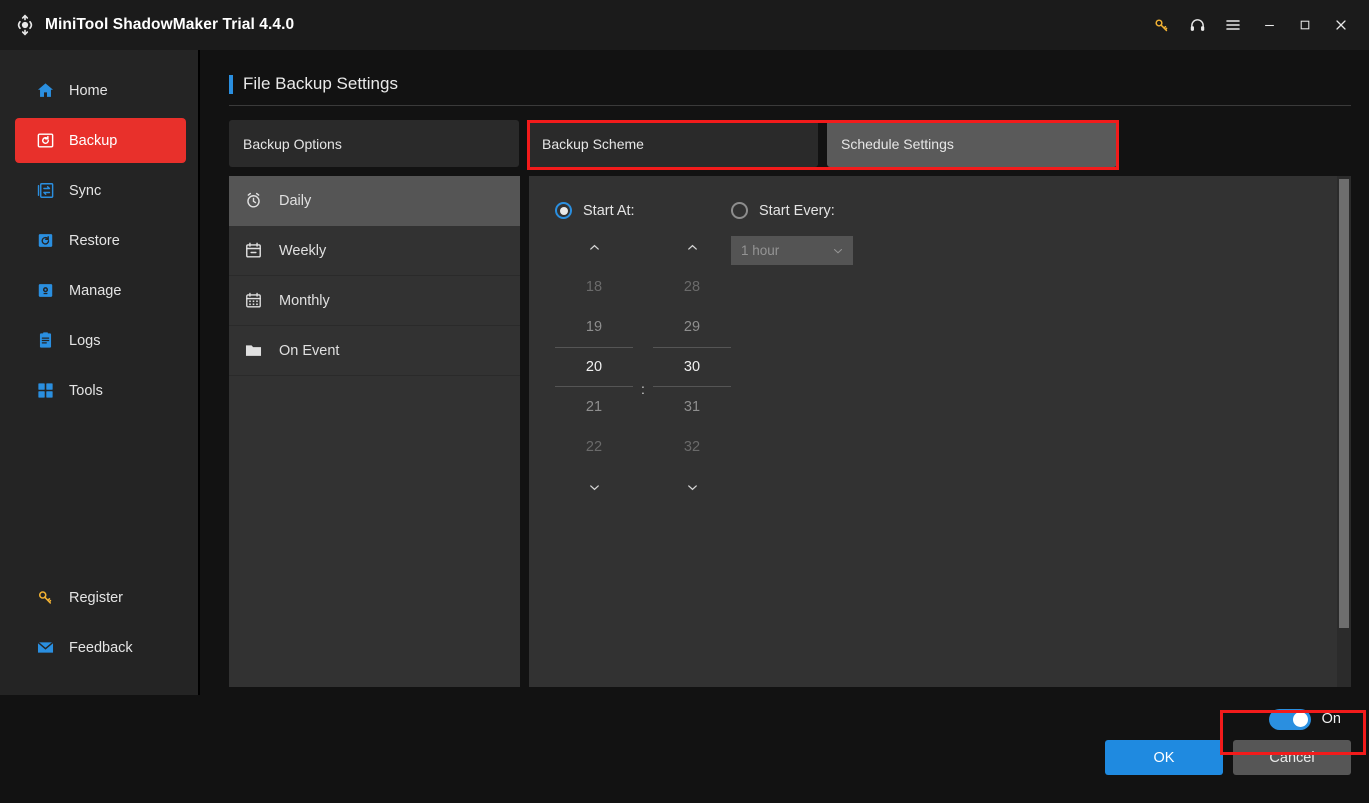  What do you see at coordinates (790, 89) in the screenshot?
I see `page-header-row: File Backup Settings` at bounding box center [790, 89].